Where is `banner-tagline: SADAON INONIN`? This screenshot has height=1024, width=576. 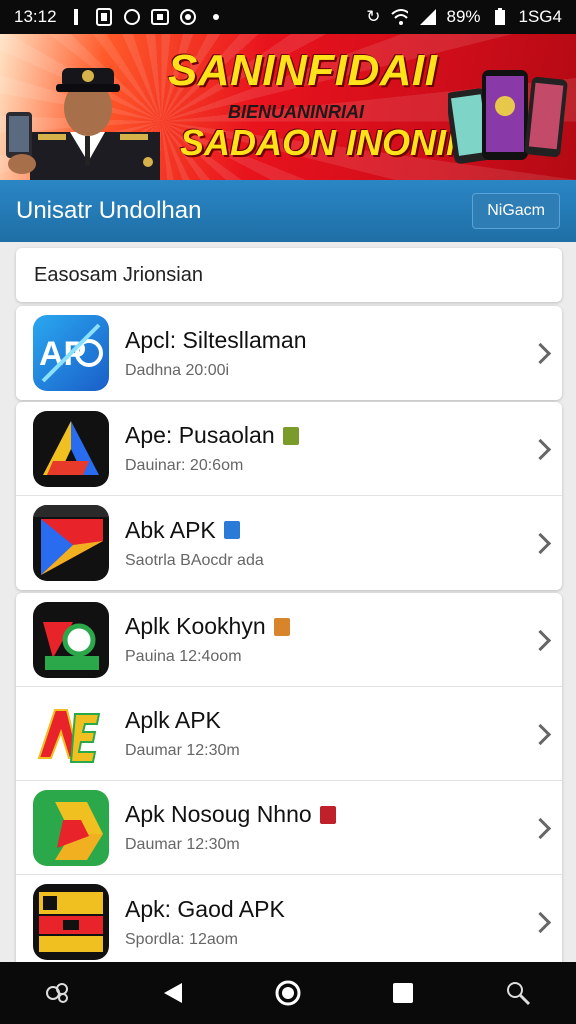 banner-tagline: SADAON INONIN is located at coordinates (326, 142).